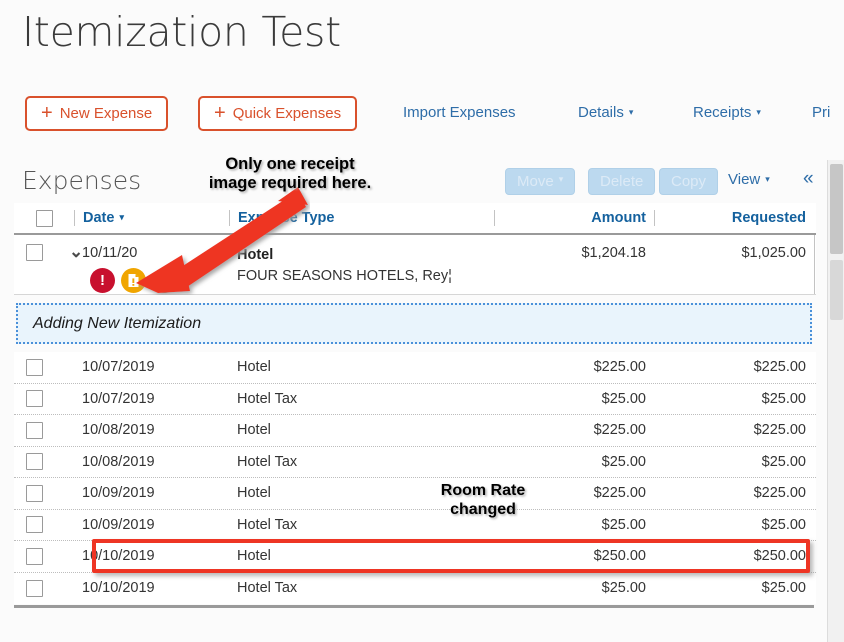 The height and width of the screenshot is (642, 844). Describe the element at coordinates (287, 113) in the screenshot. I see `quick-expenses-label: Quick Expenses` at that location.